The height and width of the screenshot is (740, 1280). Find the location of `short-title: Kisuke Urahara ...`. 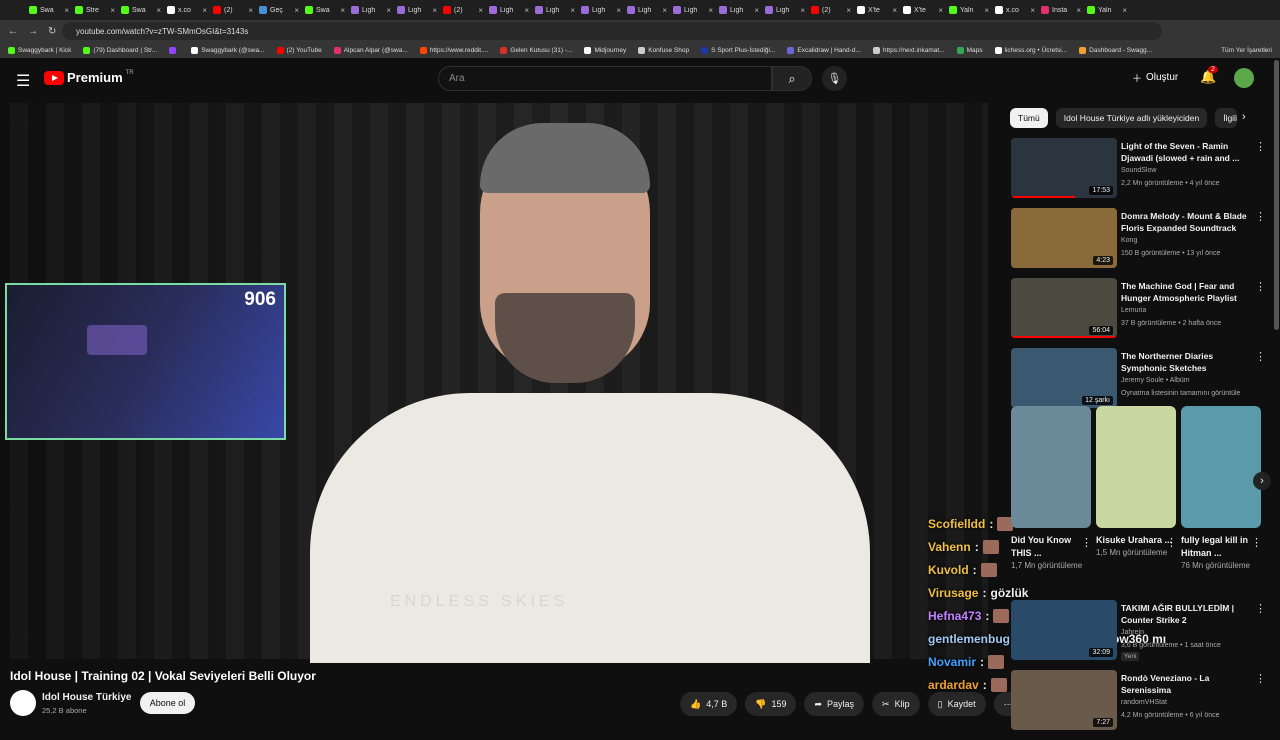

short-title: Kisuke Urahara ... is located at coordinates (1136, 540).